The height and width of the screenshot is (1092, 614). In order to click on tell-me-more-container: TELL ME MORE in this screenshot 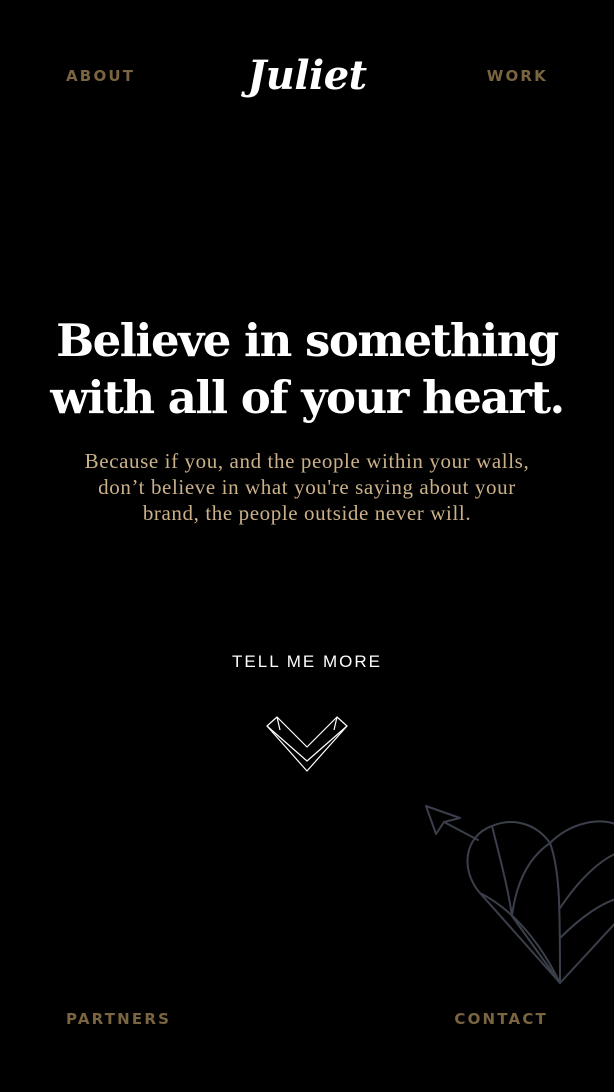, I will do `click(307, 662)`.